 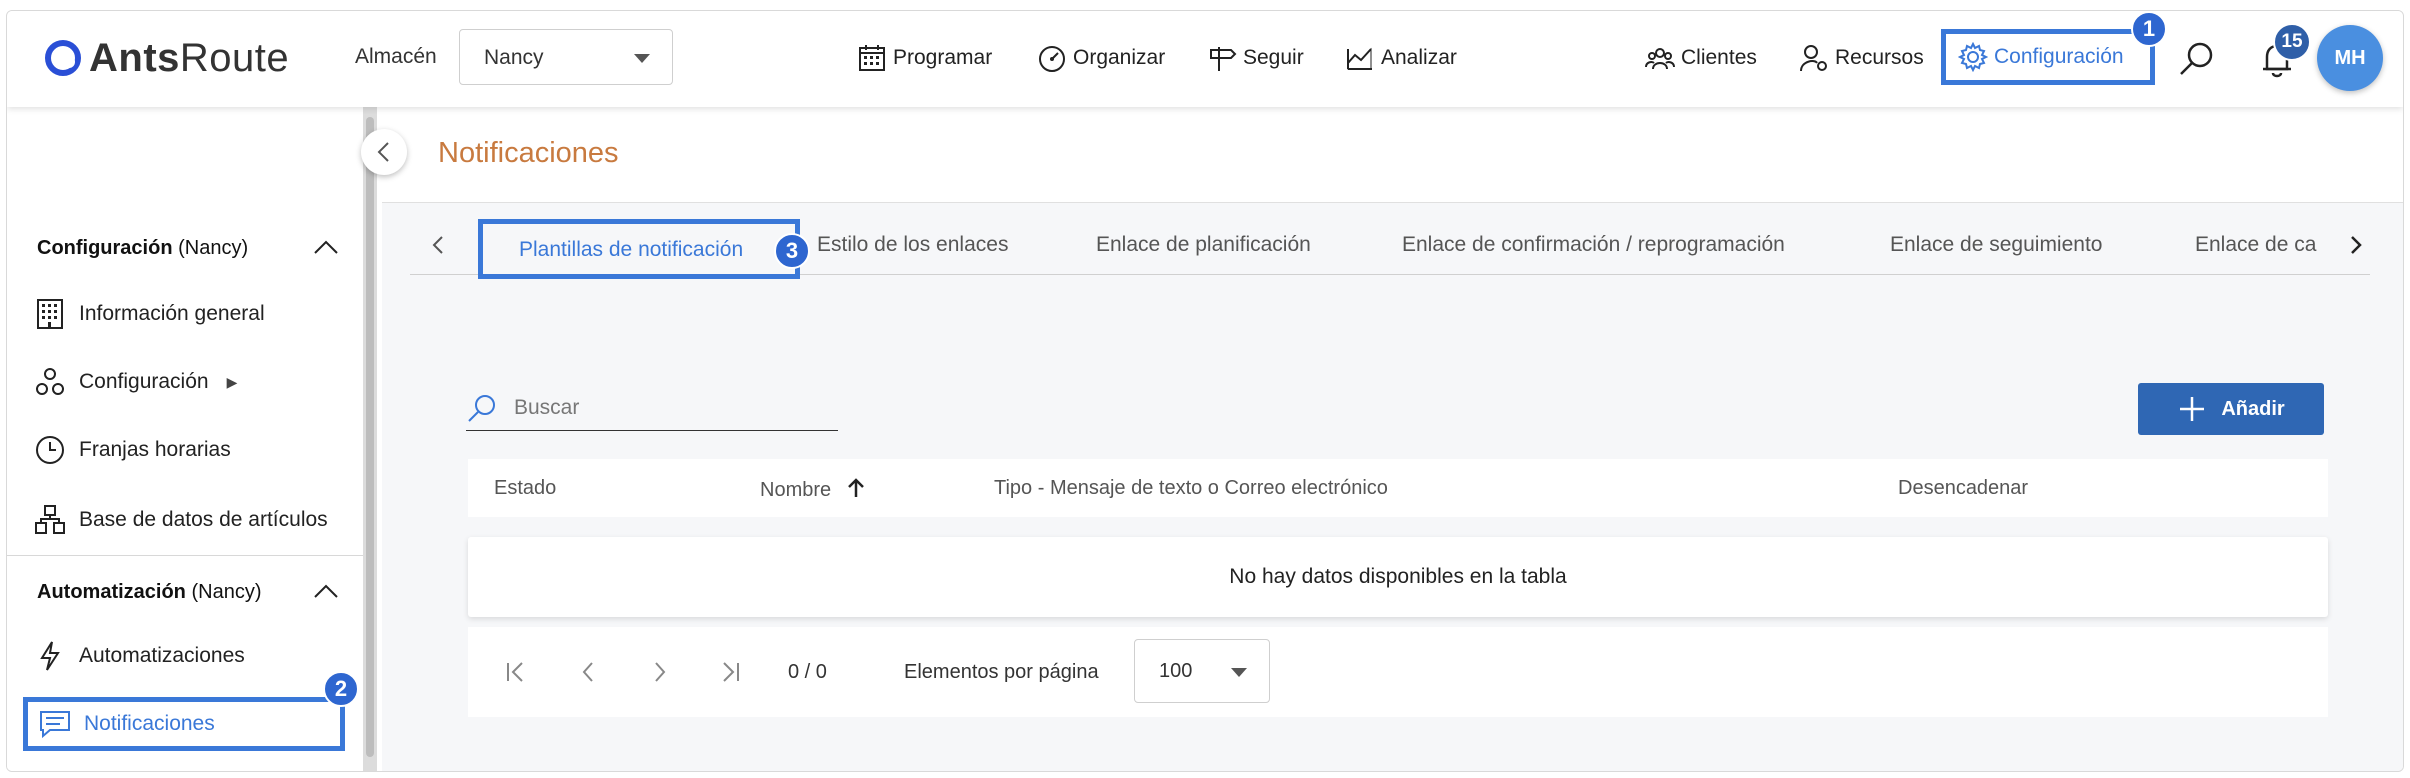 What do you see at coordinates (1419, 57) in the screenshot?
I see `nav-label: Analizar` at bounding box center [1419, 57].